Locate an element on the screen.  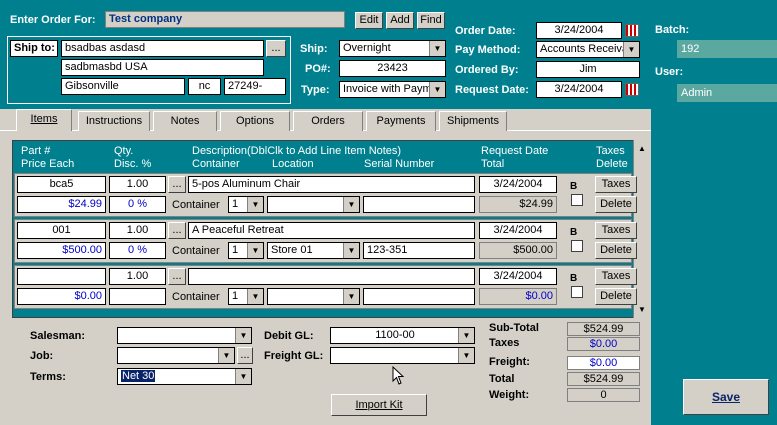
ship-state-field: nc is located at coordinates (204, 86).